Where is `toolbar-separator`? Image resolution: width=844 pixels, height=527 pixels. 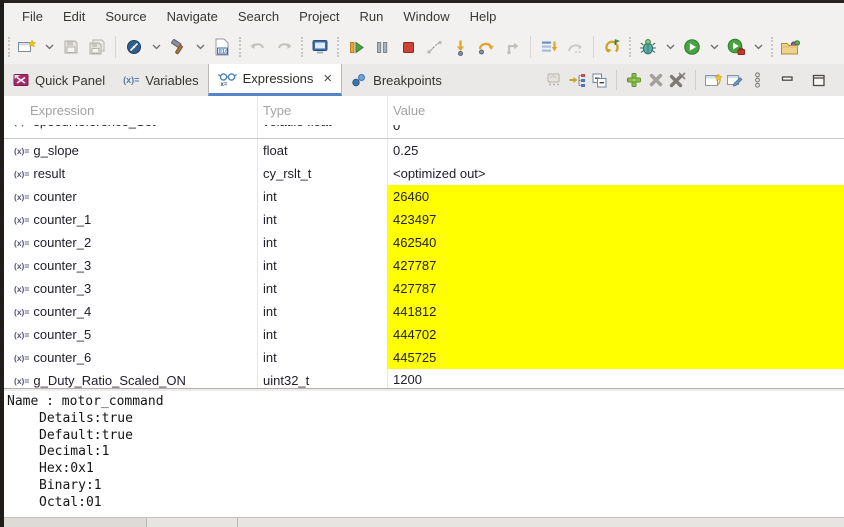 toolbar-separator is located at coordinates (115, 47).